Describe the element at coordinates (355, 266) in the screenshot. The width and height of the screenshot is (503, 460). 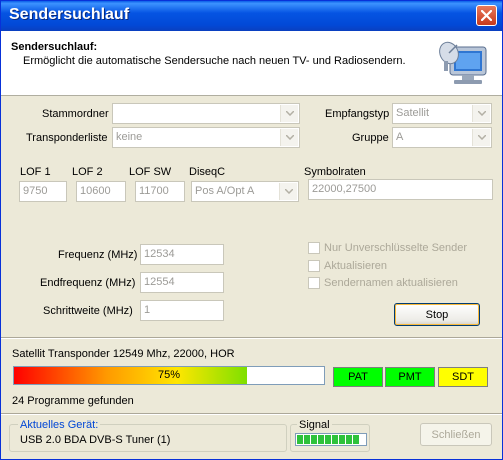
I see `aktualisieren-label: Aktualisieren` at that location.